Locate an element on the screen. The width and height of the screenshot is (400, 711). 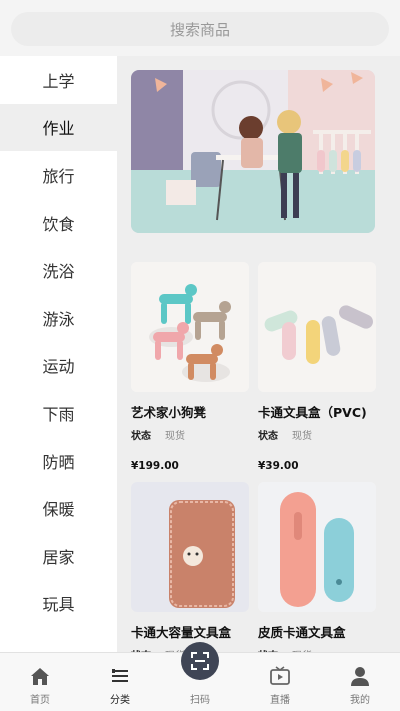
product-card: 艺术家小狗凳 状态 现货 ¥199.00 is located at coordinates (190, 367).